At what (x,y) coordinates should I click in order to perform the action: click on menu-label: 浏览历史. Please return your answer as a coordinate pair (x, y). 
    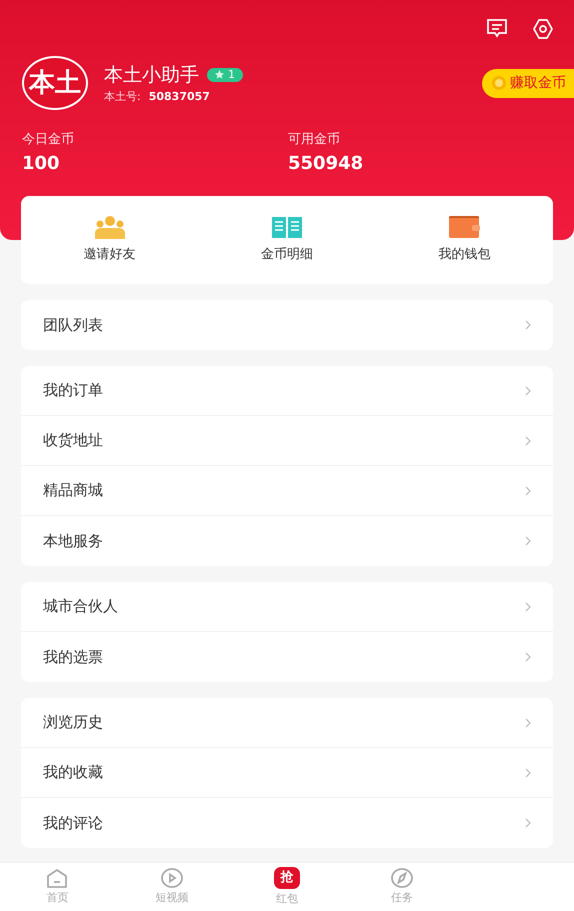
    Looking at the image, I should click on (73, 723).